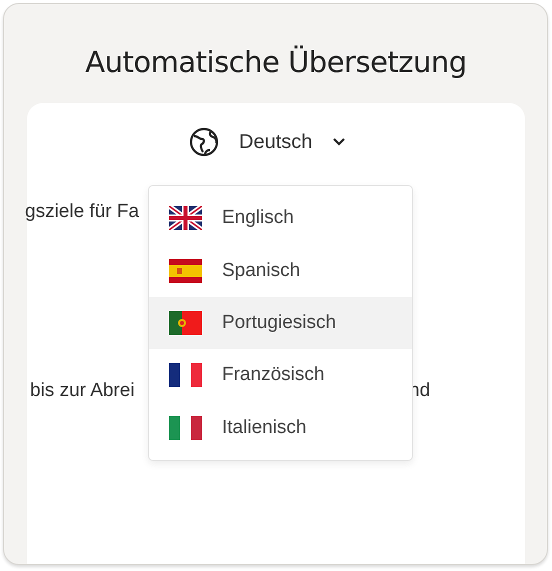 The height and width of the screenshot is (571, 552). What do you see at coordinates (82, 212) in the screenshot?
I see `paragraph-text: gsziele für Fa` at bounding box center [82, 212].